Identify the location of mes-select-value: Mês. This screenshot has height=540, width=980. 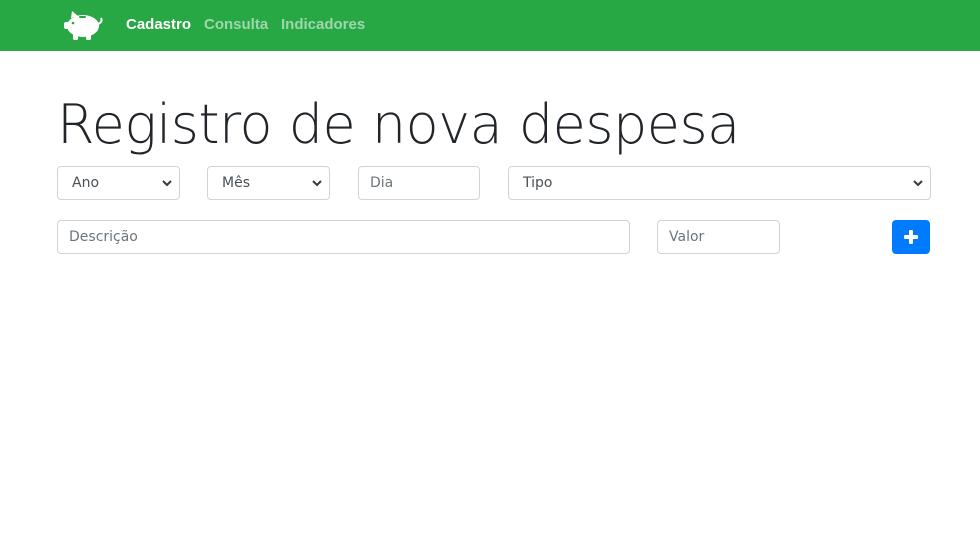
(236, 183).